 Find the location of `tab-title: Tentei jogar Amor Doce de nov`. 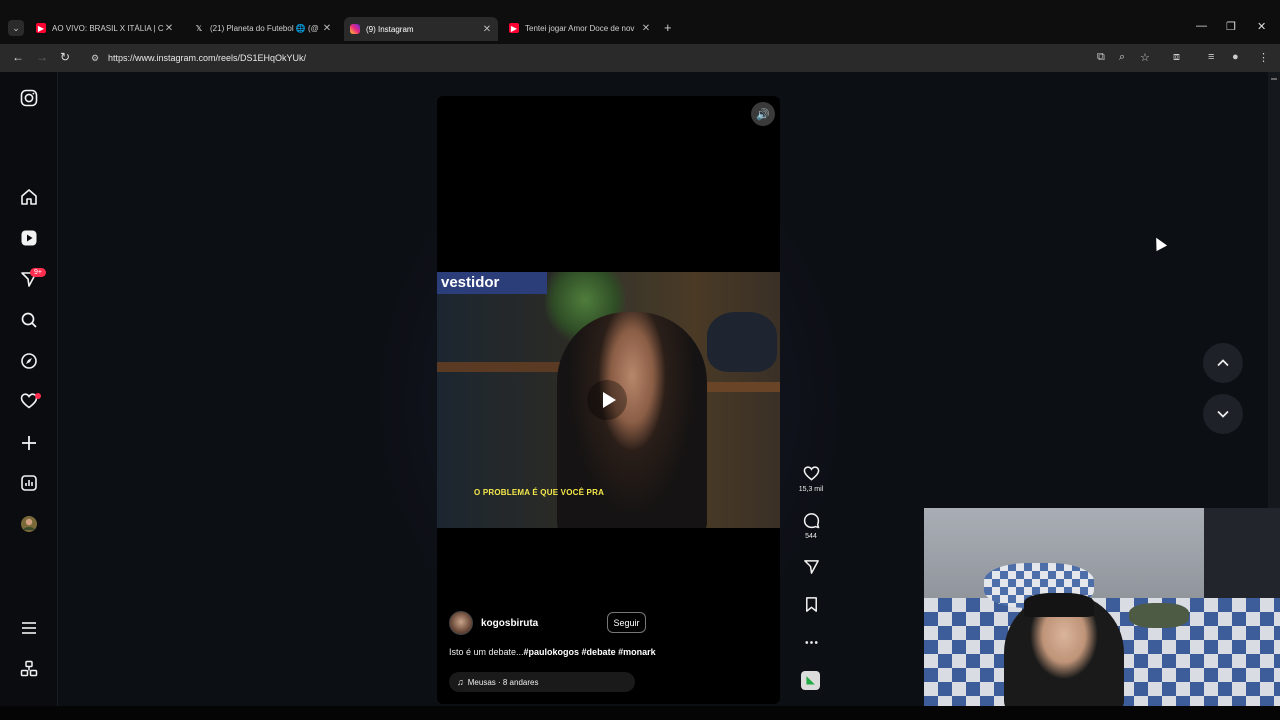

tab-title: Tentei jogar Amor Doce de nov is located at coordinates (580, 28).